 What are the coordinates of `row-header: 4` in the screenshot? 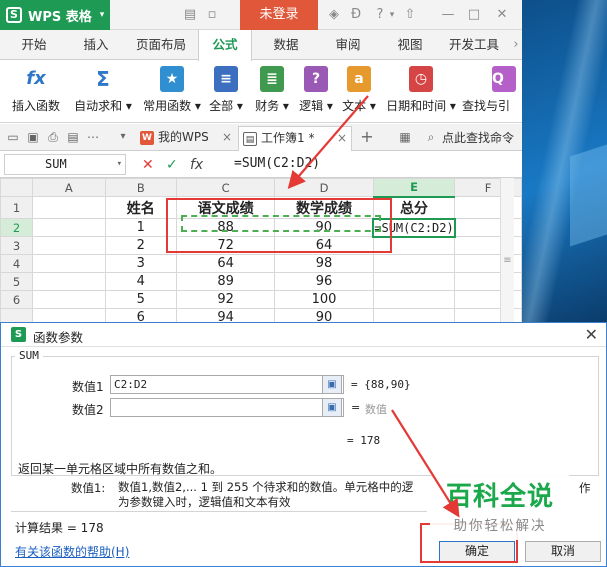 It's located at (17, 263).